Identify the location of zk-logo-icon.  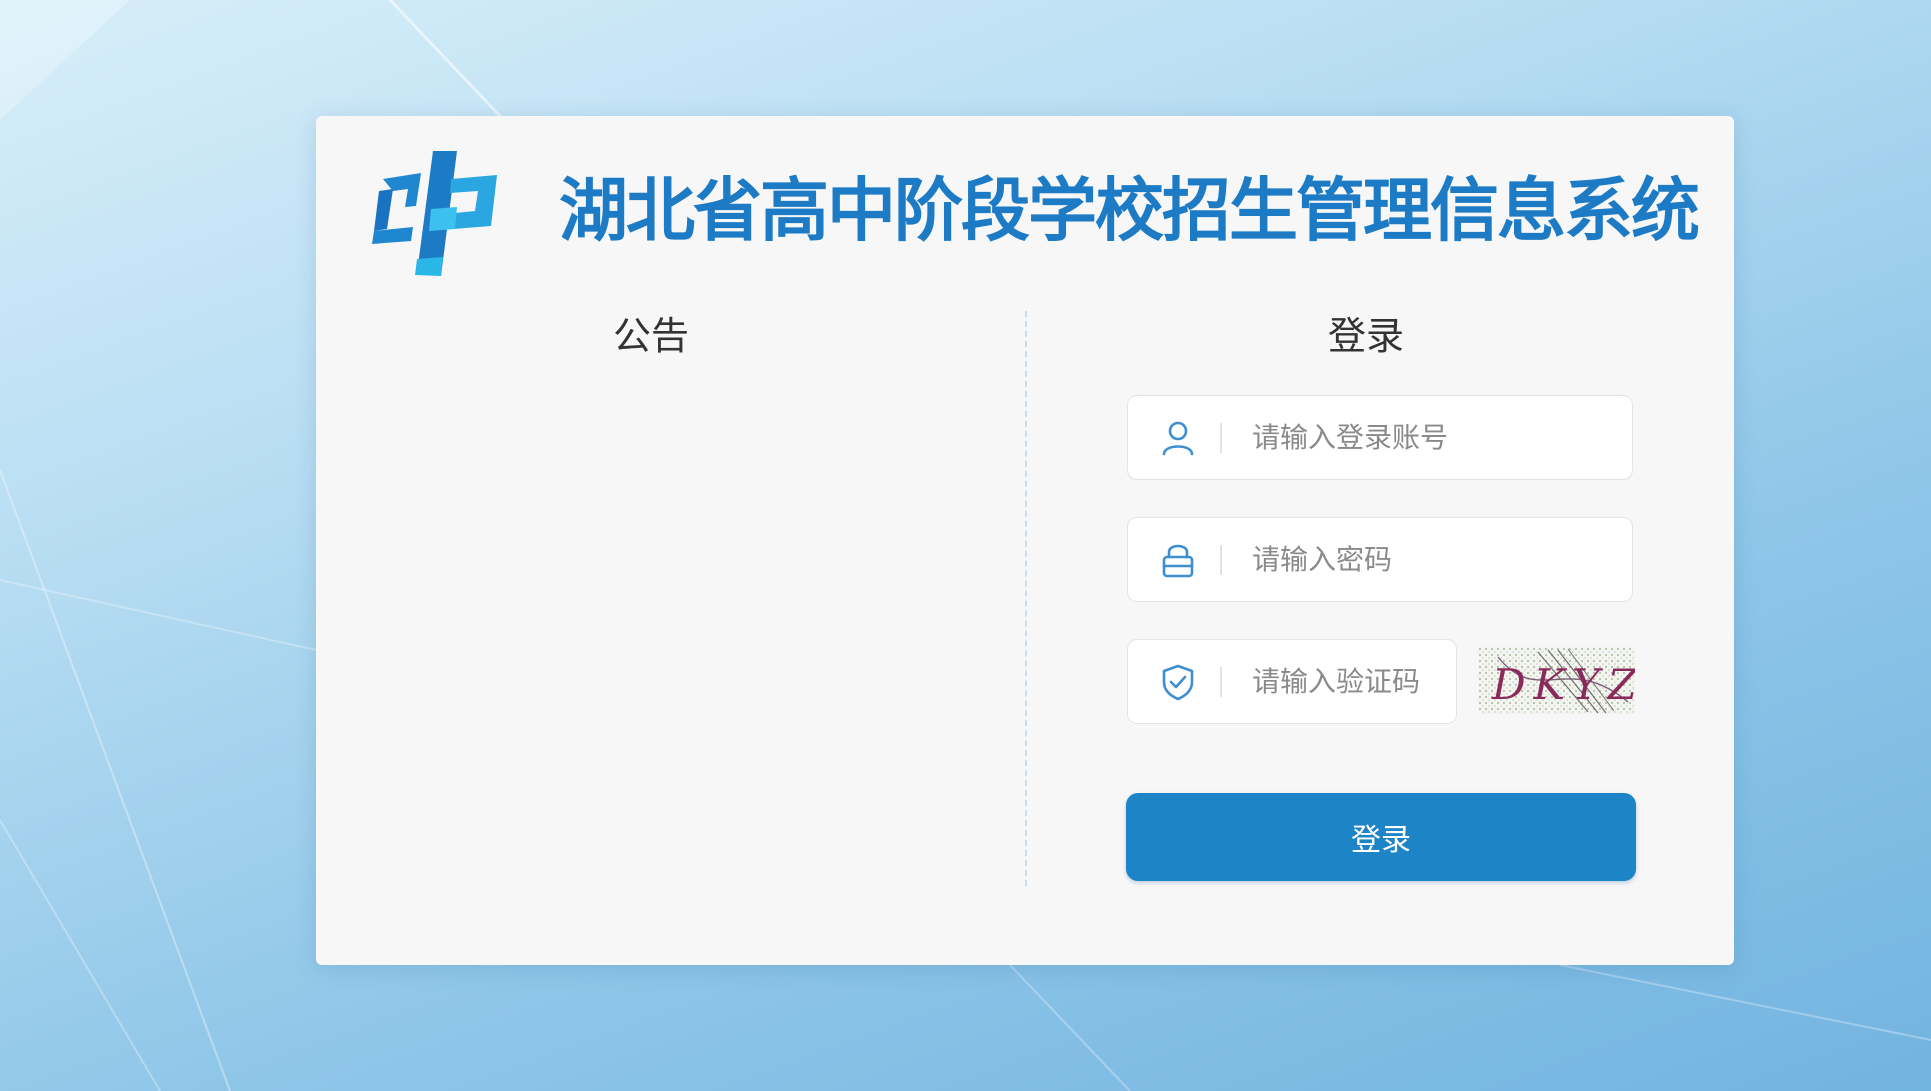
(434, 213).